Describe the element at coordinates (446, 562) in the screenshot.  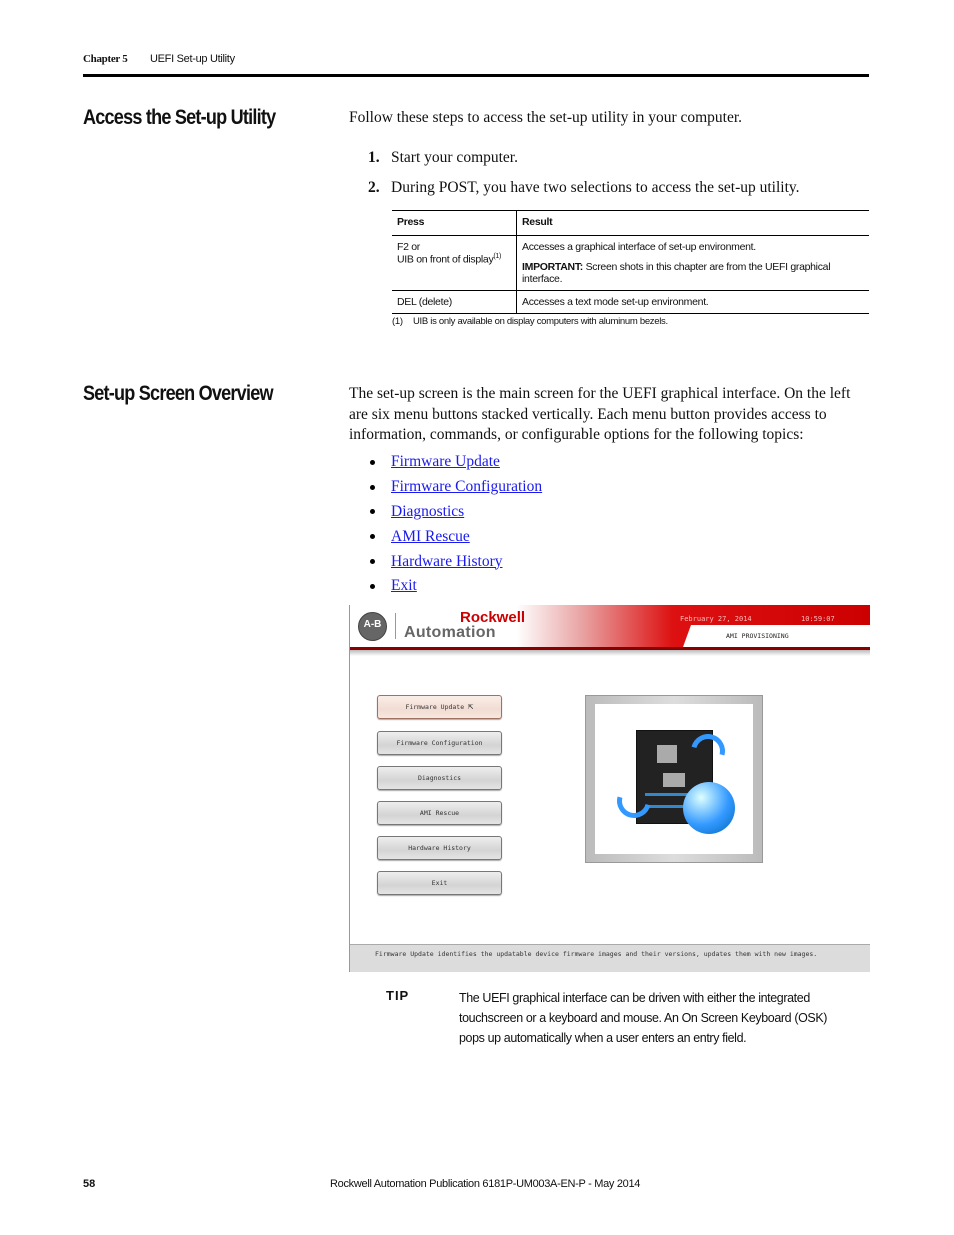
I see `link-hardware-history: Hardware History` at that location.